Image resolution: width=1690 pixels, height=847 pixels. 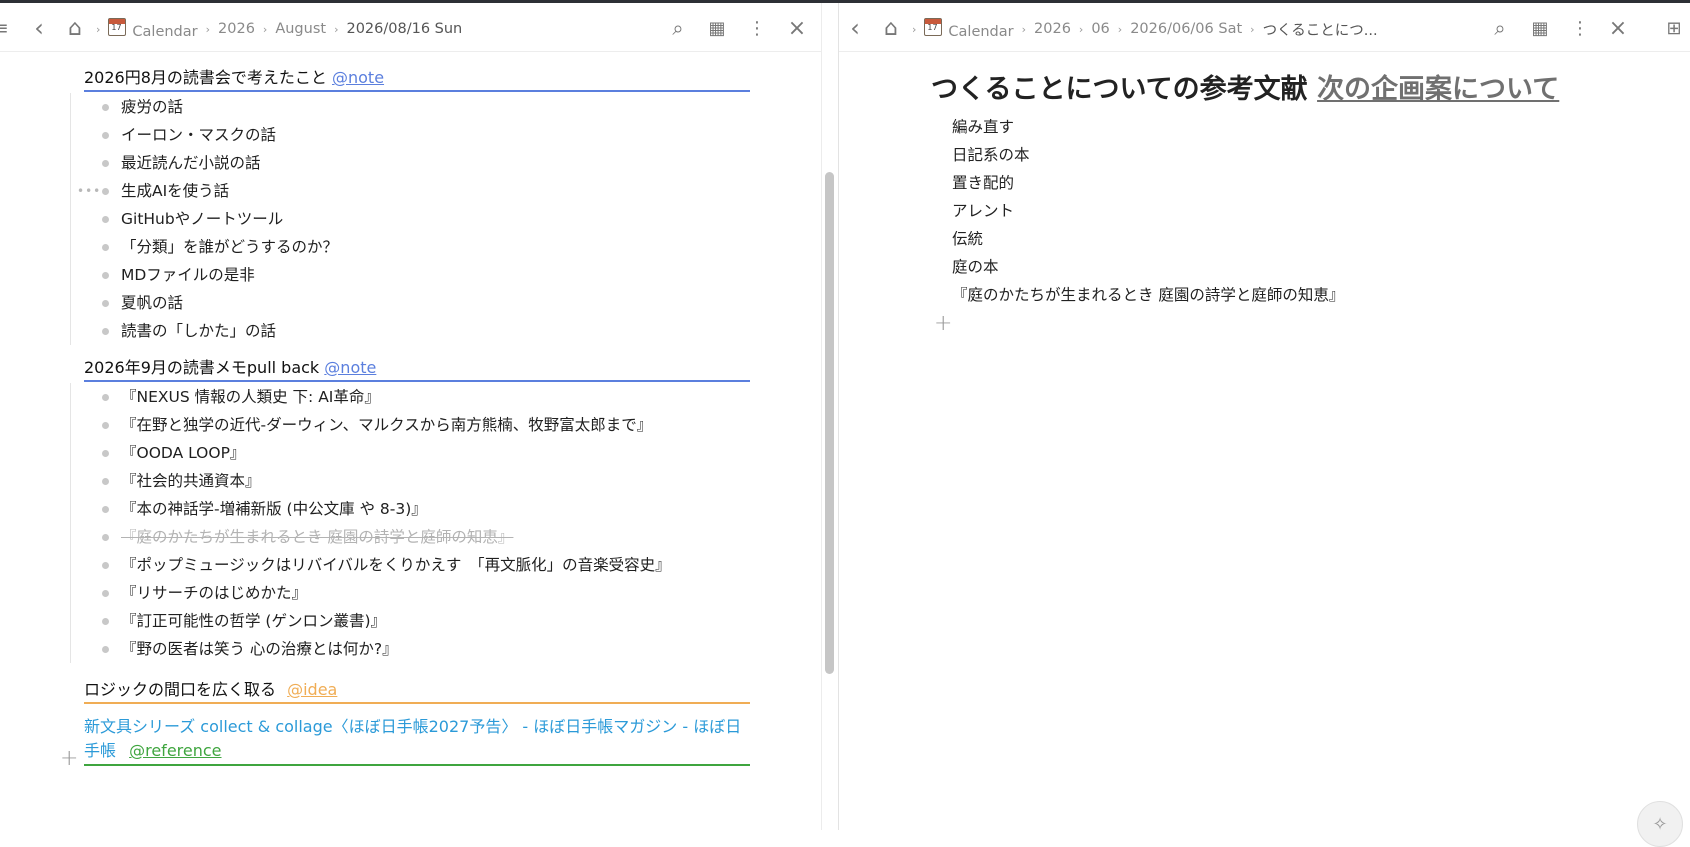 What do you see at coordinates (204, 331) in the screenshot?
I see `list-item: 読書の「しかた」の話` at bounding box center [204, 331].